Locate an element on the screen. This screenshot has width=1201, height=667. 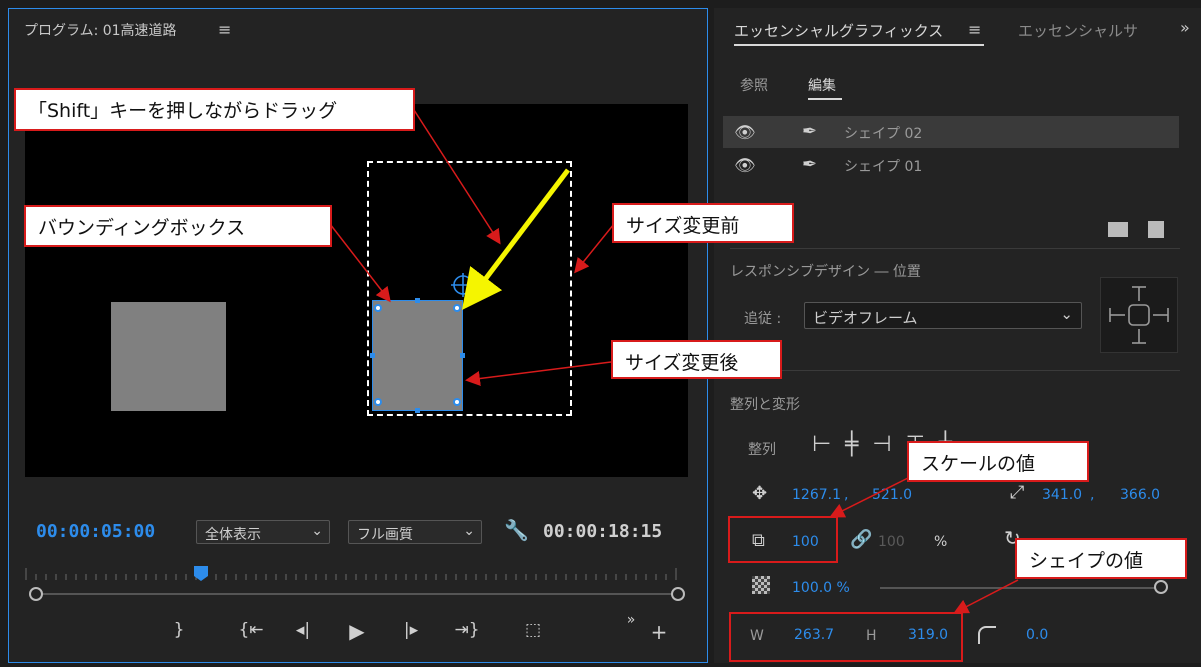
callout-shift-drag: 「Shift」キーを押しながらドラッグ is located at coordinates (214, 109).